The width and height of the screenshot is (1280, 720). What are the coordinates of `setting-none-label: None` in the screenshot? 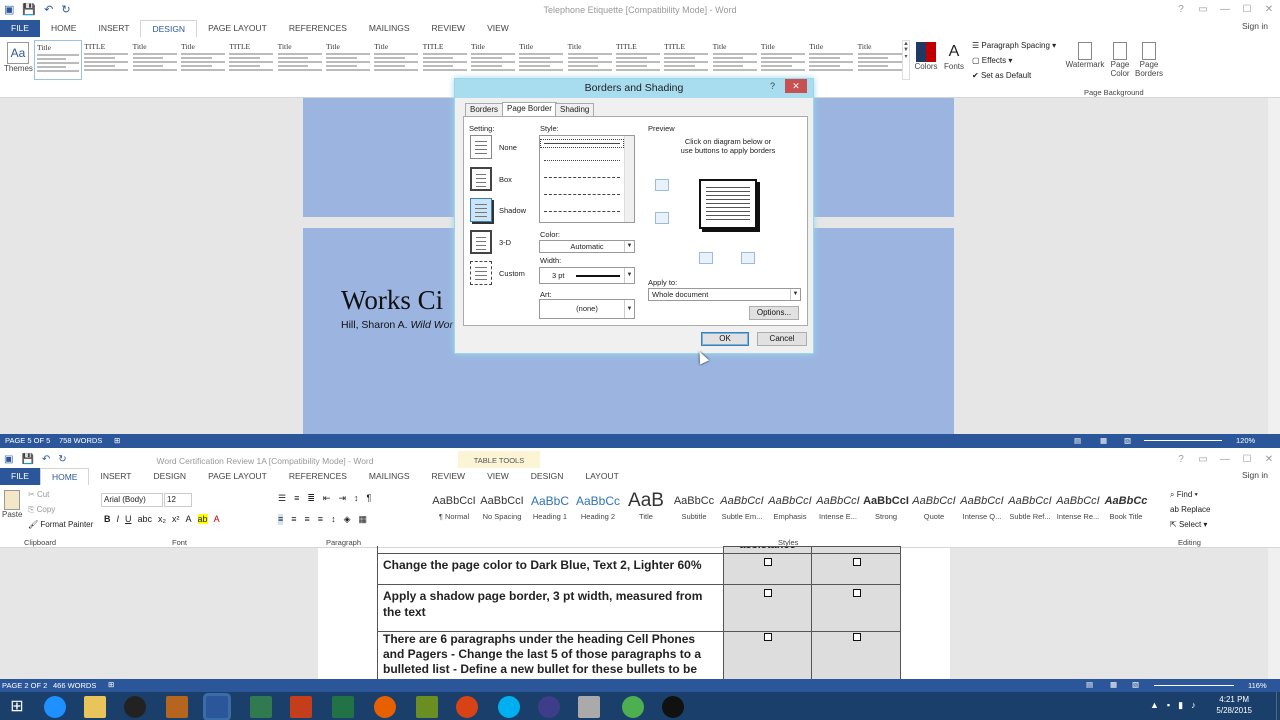 It's located at (508, 147).